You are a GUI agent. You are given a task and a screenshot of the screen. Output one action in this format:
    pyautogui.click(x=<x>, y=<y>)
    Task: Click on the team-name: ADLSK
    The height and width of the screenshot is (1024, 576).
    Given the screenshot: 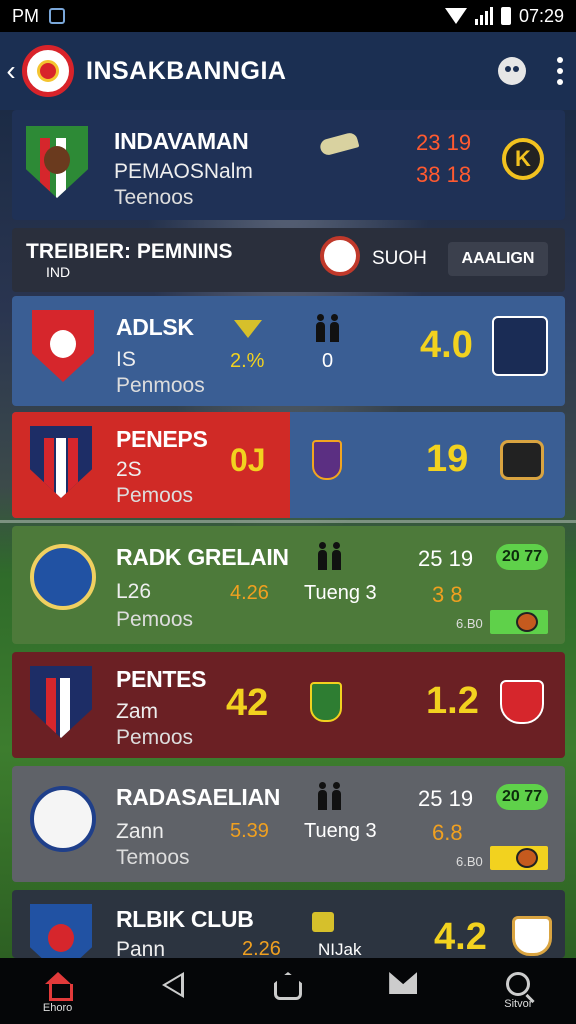 What is the action you would take?
    pyautogui.click(x=155, y=327)
    